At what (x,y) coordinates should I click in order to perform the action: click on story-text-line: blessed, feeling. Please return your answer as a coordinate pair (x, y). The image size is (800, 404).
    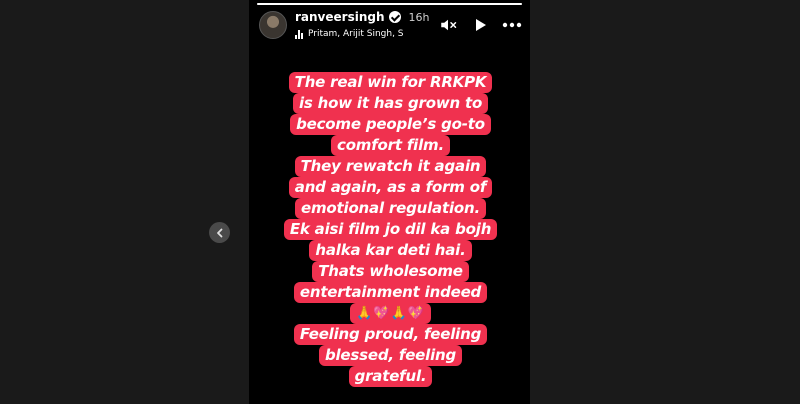
    Looking at the image, I should click on (390, 355).